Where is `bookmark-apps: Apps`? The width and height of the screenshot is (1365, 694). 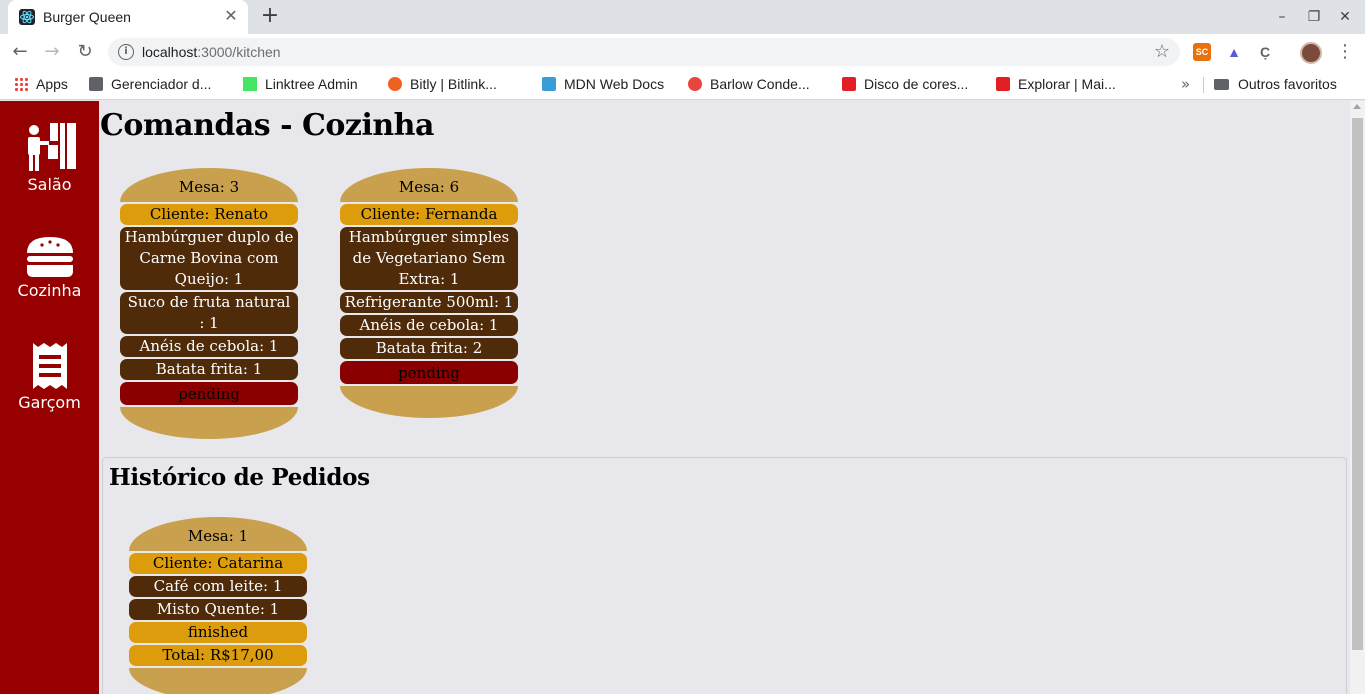 bookmark-apps: Apps is located at coordinates (41, 85).